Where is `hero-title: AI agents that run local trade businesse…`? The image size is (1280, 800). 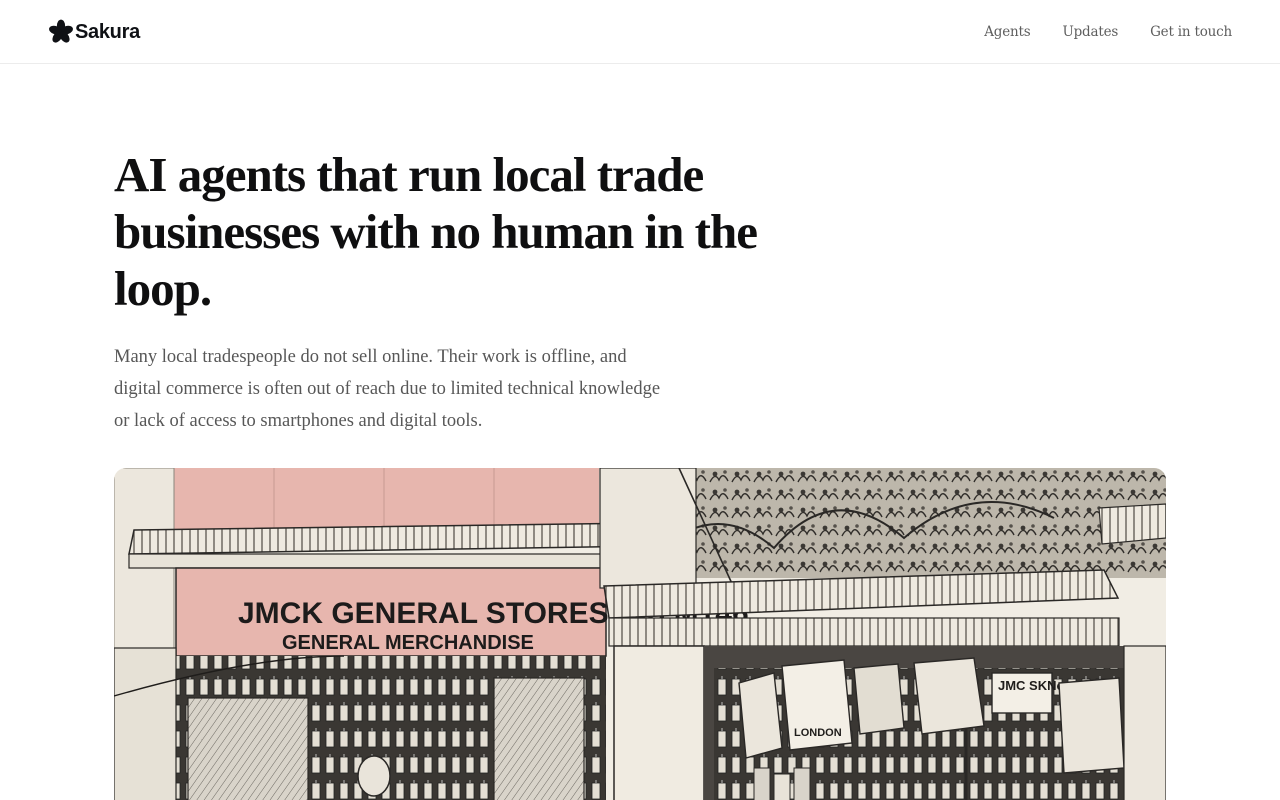
hero-title: AI agents that run local trade businesse… is located at coordinates (436, 231).